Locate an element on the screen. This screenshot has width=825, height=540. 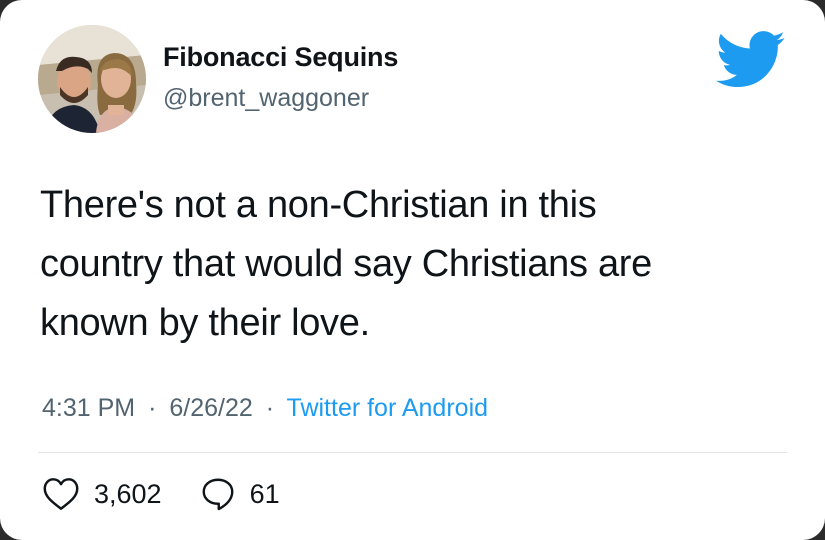
tweet-actions: 3,602 61 is located at coordinates (161, 494).